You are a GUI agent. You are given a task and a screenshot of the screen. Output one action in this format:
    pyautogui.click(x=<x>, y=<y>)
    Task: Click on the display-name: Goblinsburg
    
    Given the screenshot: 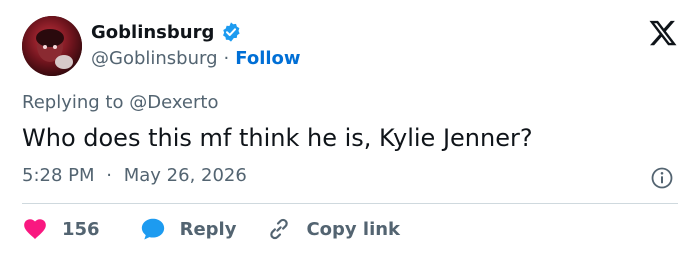 What is the action you would take?
    pyautogui.click(x=152, y=32)
    